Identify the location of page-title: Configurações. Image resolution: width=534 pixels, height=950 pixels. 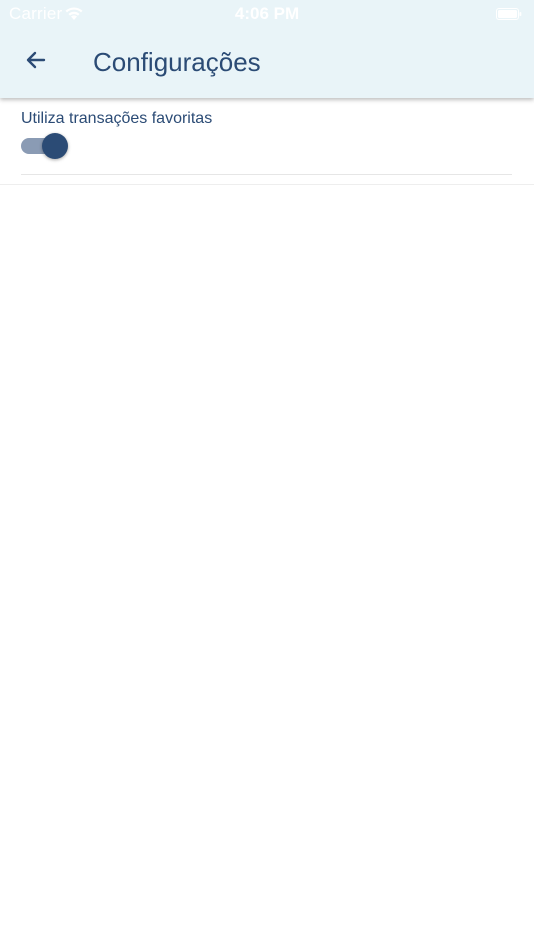
(177, 62).